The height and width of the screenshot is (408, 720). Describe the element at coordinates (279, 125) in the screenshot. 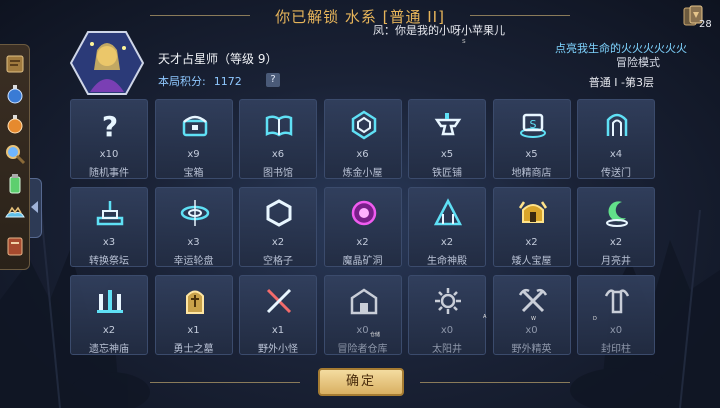

I see `open-book-icon` at that location.